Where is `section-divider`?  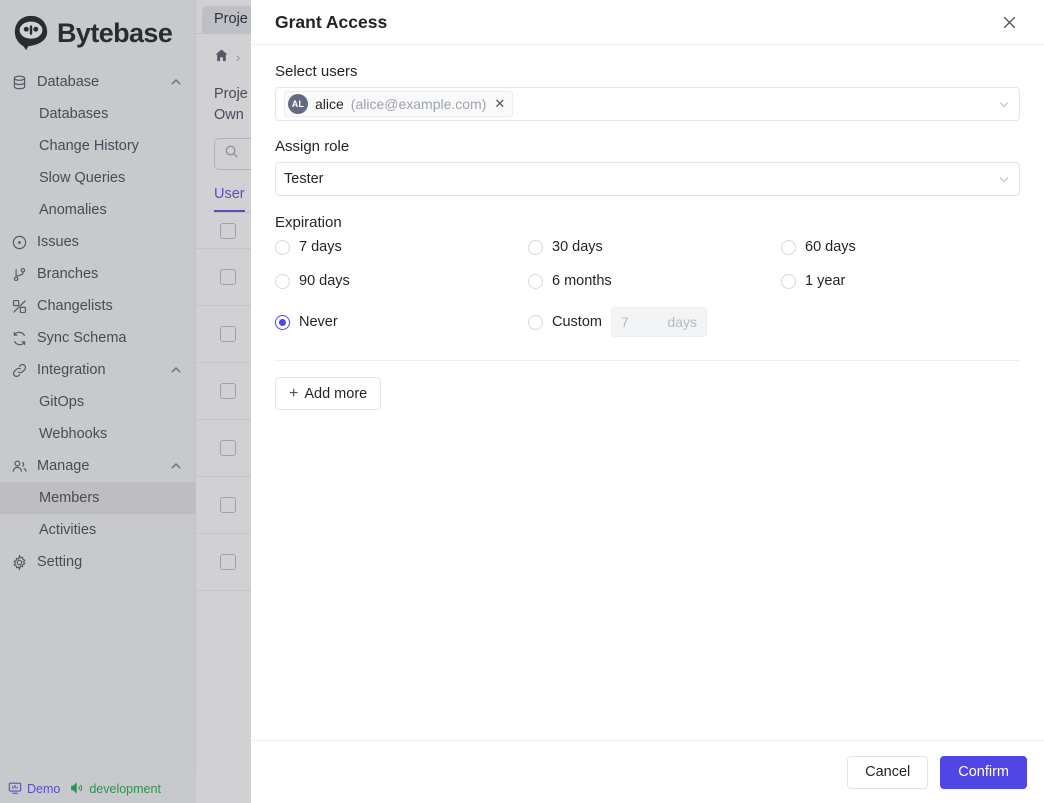 section-divider is located at coordinates (647, 360).